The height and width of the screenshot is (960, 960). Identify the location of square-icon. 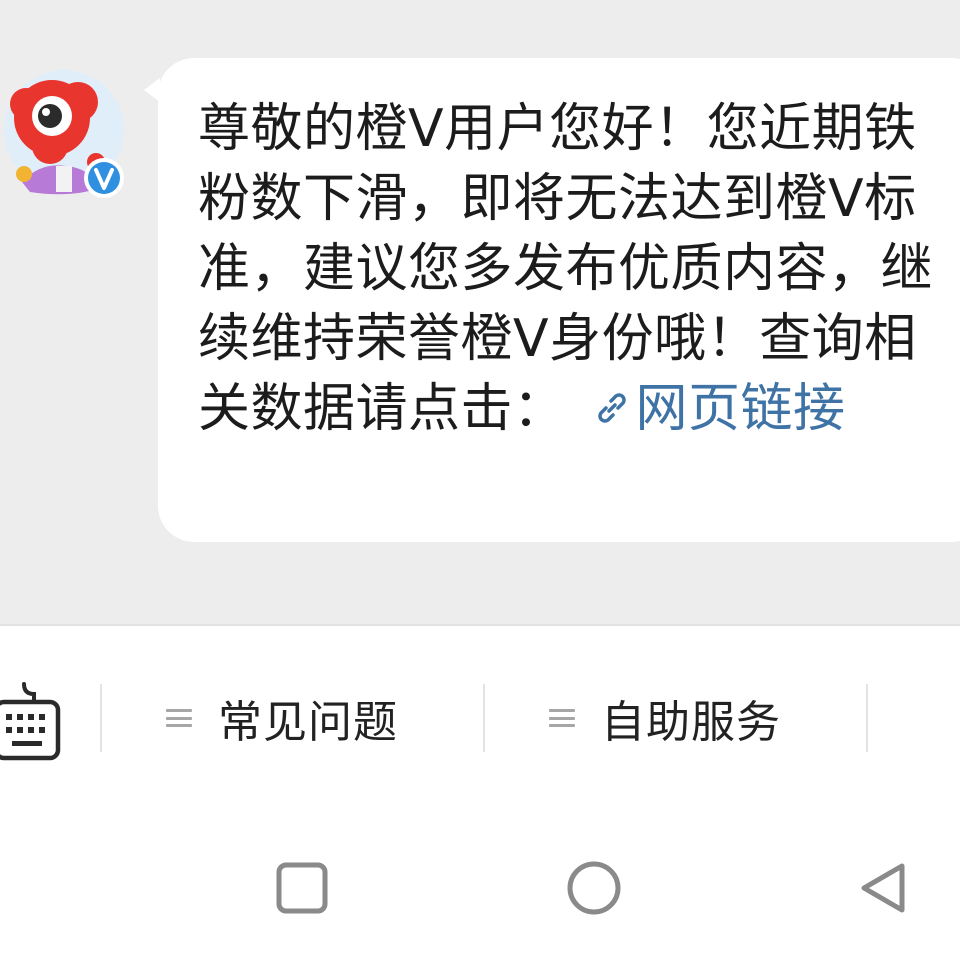
(302, 888).